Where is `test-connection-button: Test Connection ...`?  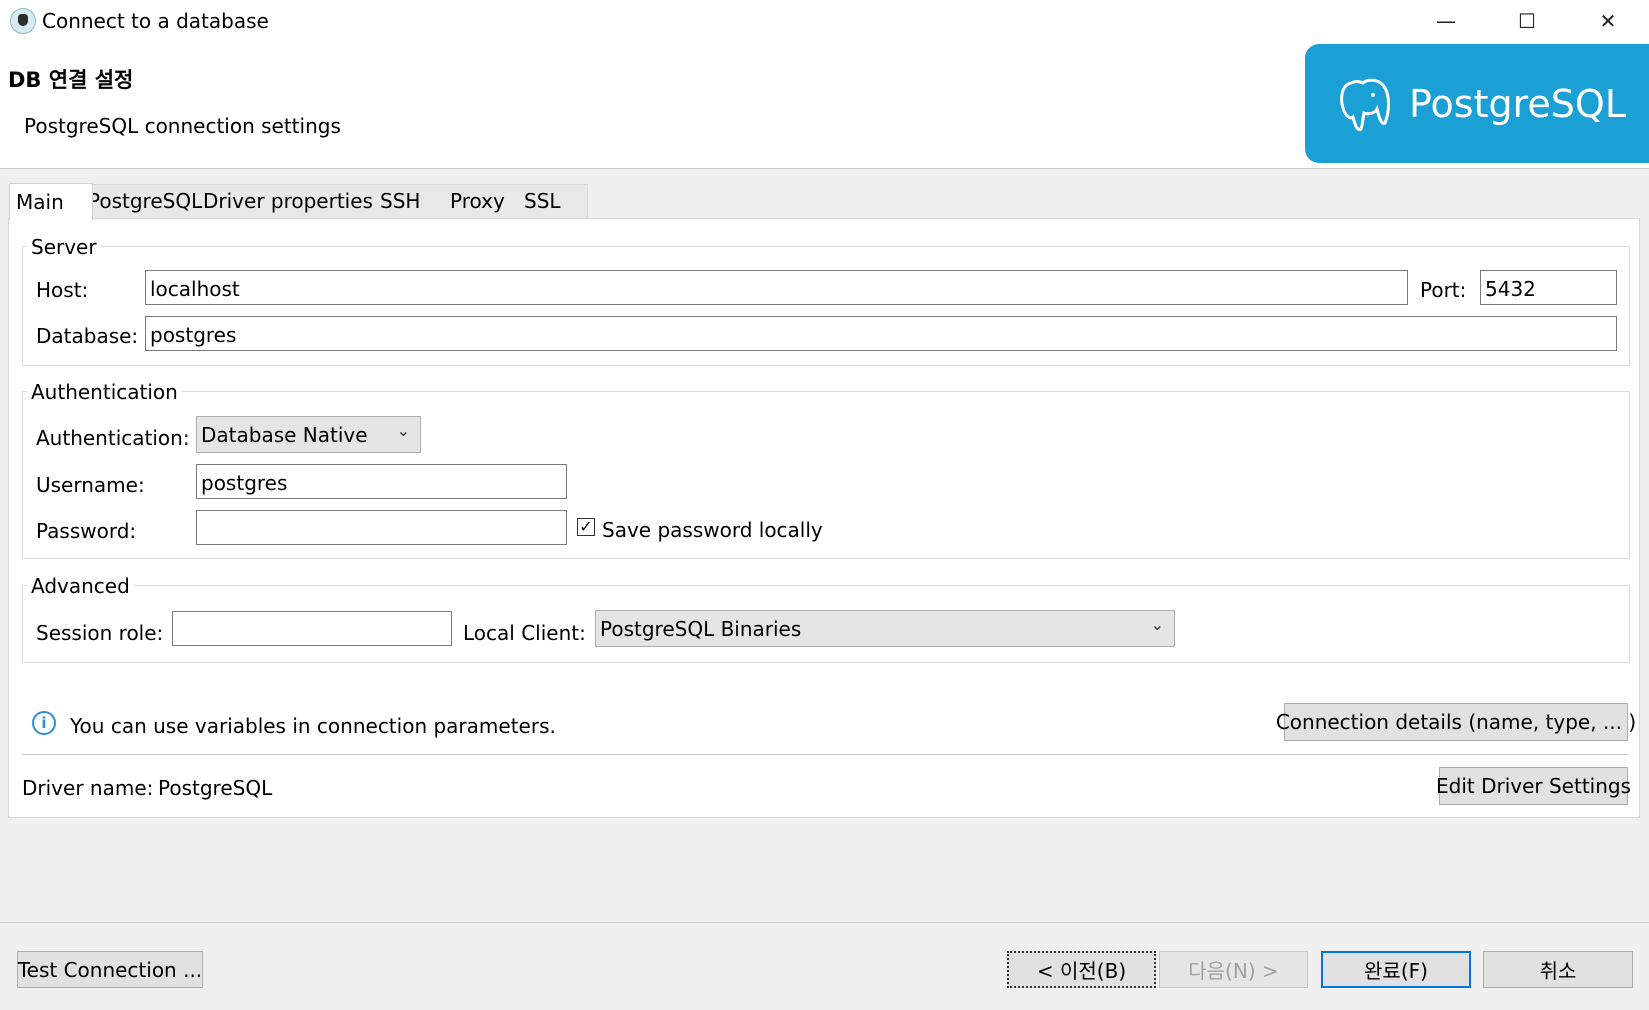
test-connection-button: Test Connection ... is located at coordinates (110, 969).